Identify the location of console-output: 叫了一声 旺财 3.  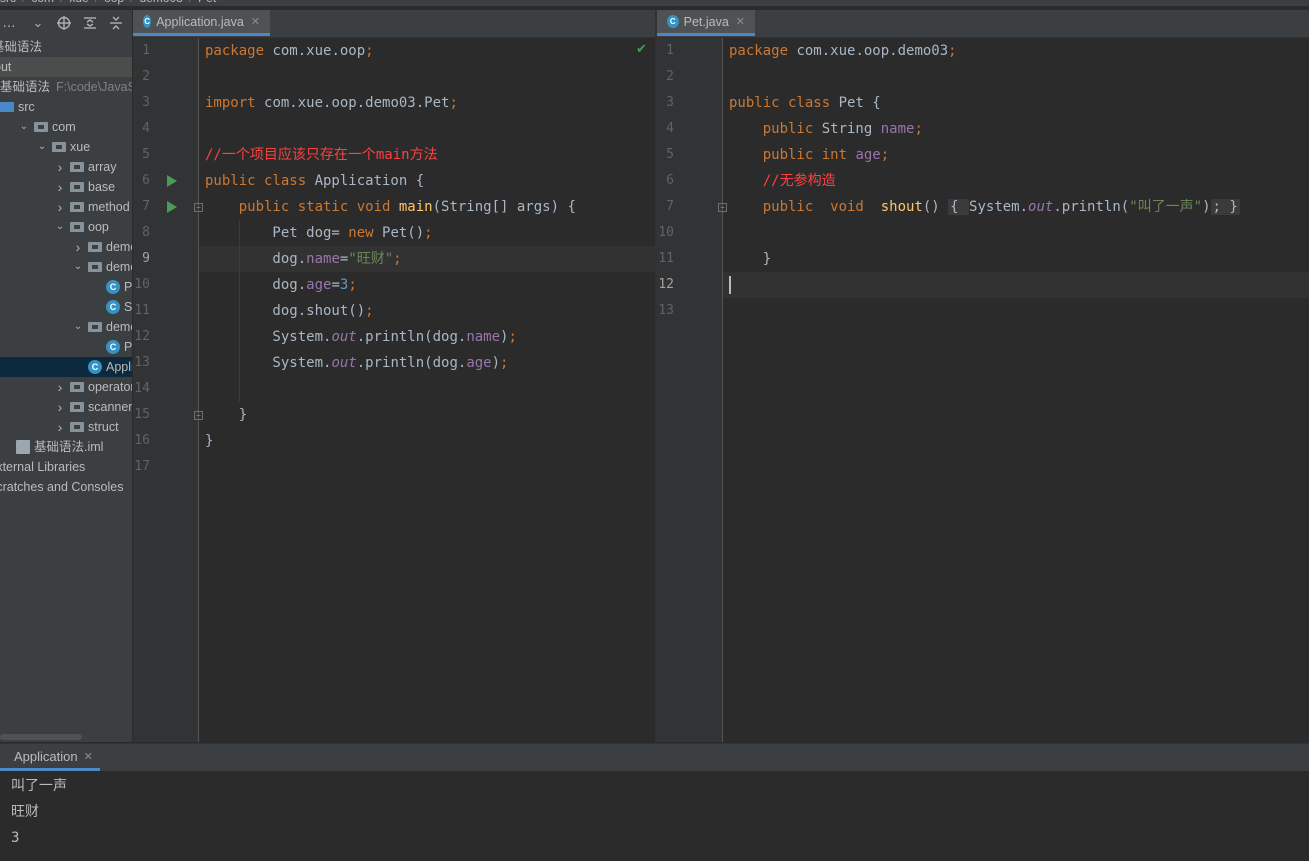
(39, 812).